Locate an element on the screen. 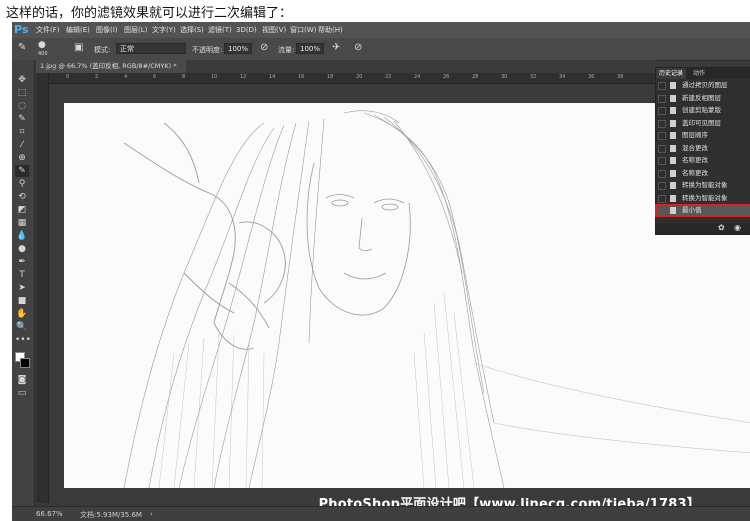 Image resolution: width=750 pixels, height=521 pixels. menu-help: 帮助(H) is located at coordinates (330, 30).